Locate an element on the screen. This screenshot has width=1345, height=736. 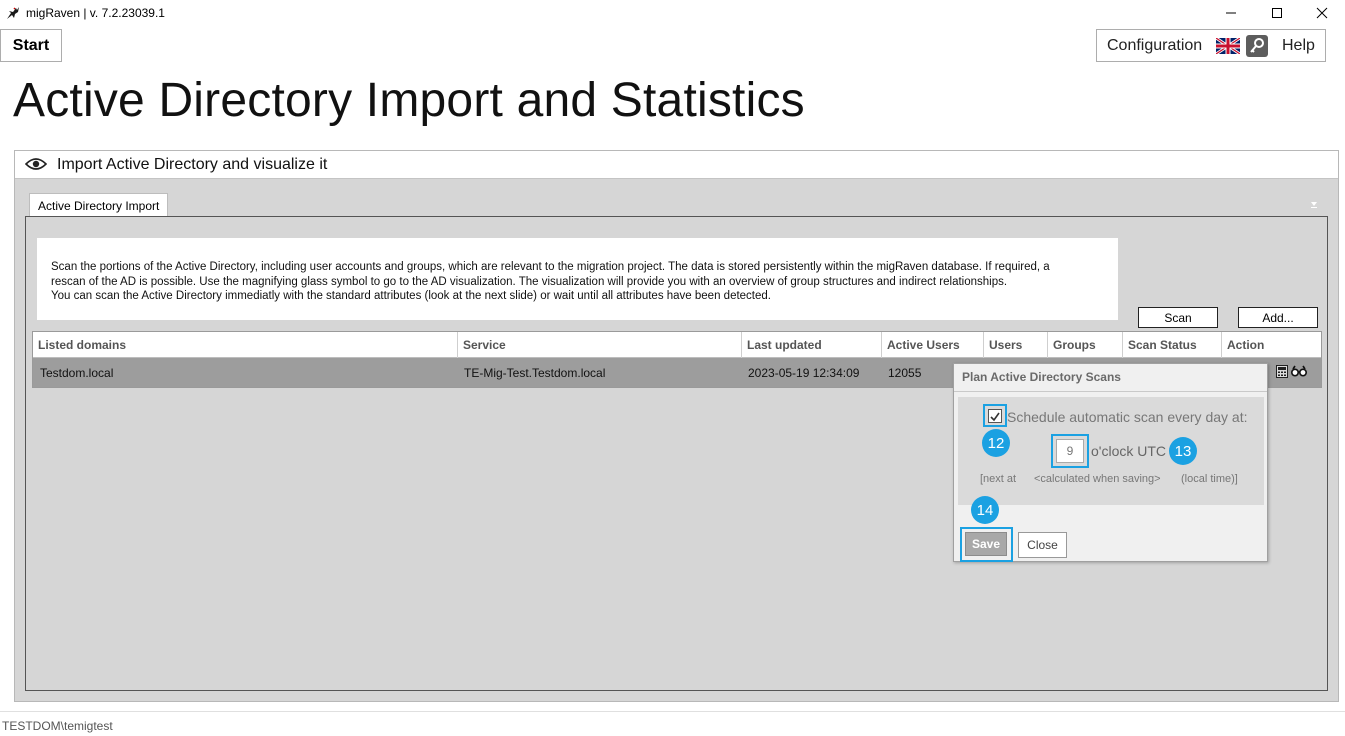
close-window-button is located at coordinates (1322, 13).